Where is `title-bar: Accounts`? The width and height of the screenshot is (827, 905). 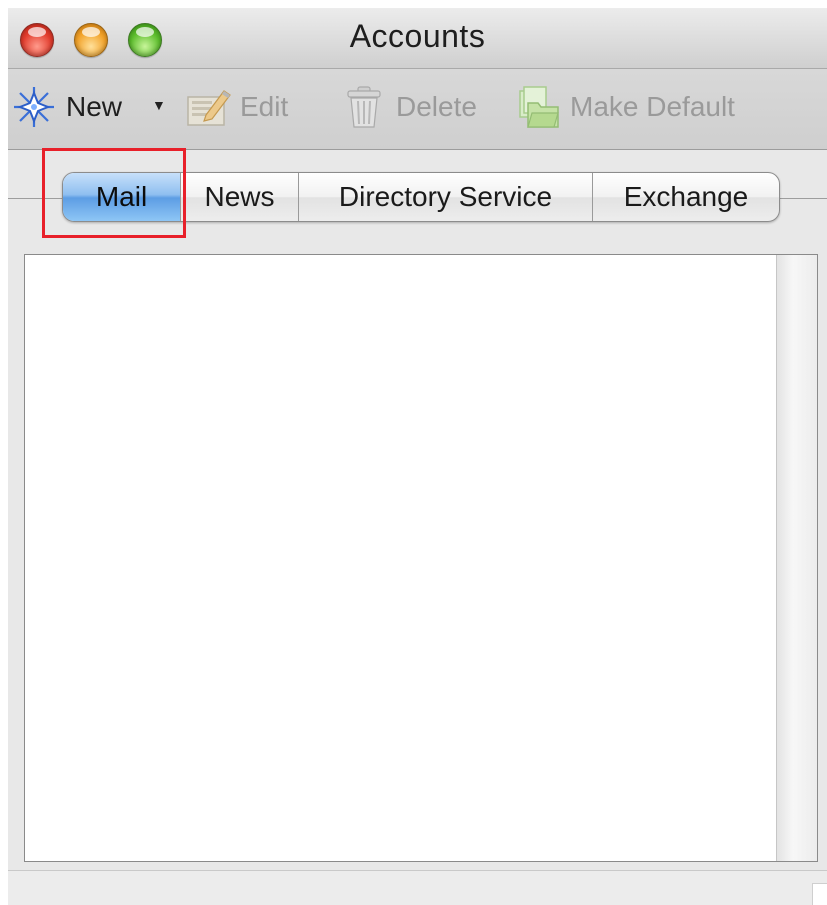
title-bar: Accounts is located at coordinates (417, 38).